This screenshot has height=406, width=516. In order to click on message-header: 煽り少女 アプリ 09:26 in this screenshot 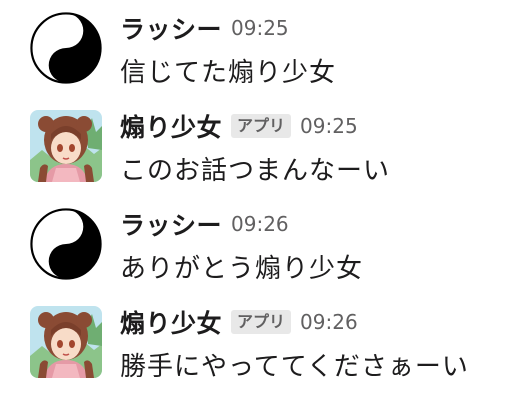, I will do `click(239, 322)`.